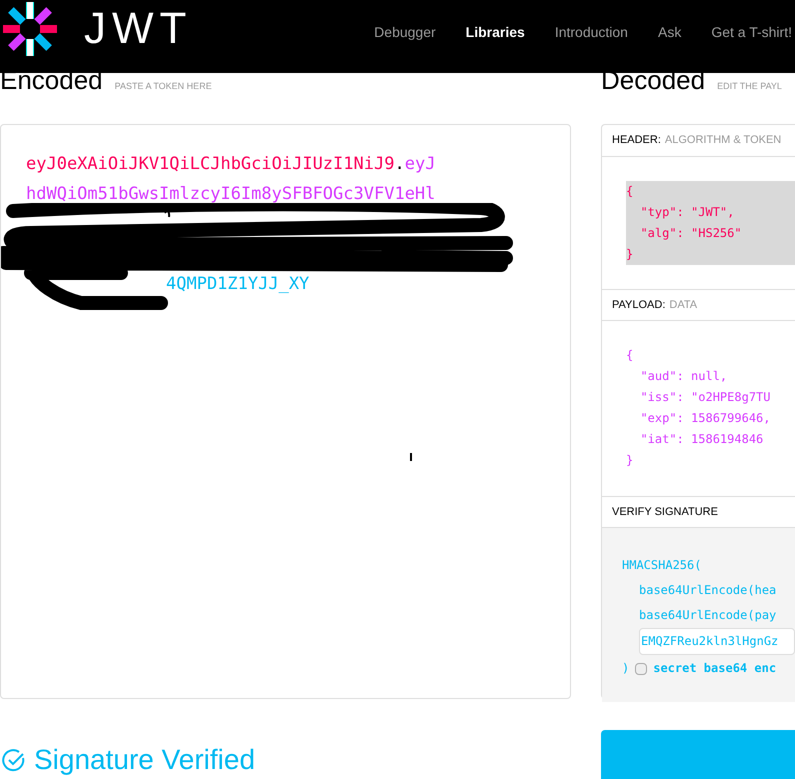 The width and height of the screenshot is (795, 779). I want to click on secret-checkbox, so click(641, 668).